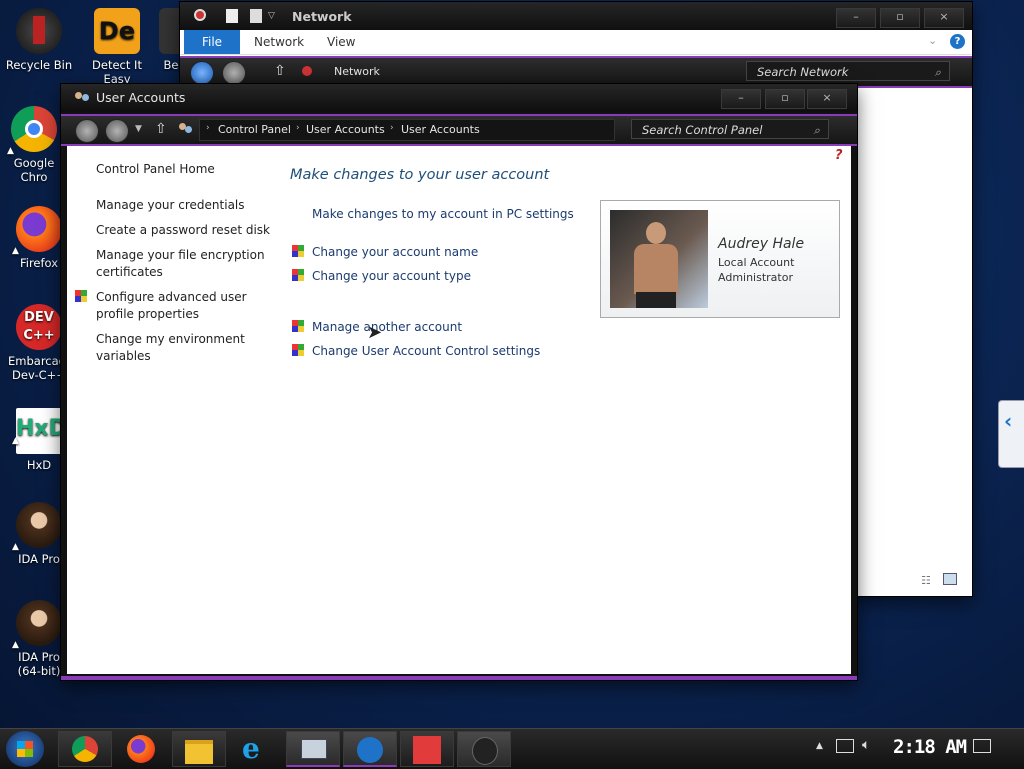 The width and height of the screenshot is (1024, 769). I want to click on breadcrumb-user-accounts: User Accounts, so click(345, 129).